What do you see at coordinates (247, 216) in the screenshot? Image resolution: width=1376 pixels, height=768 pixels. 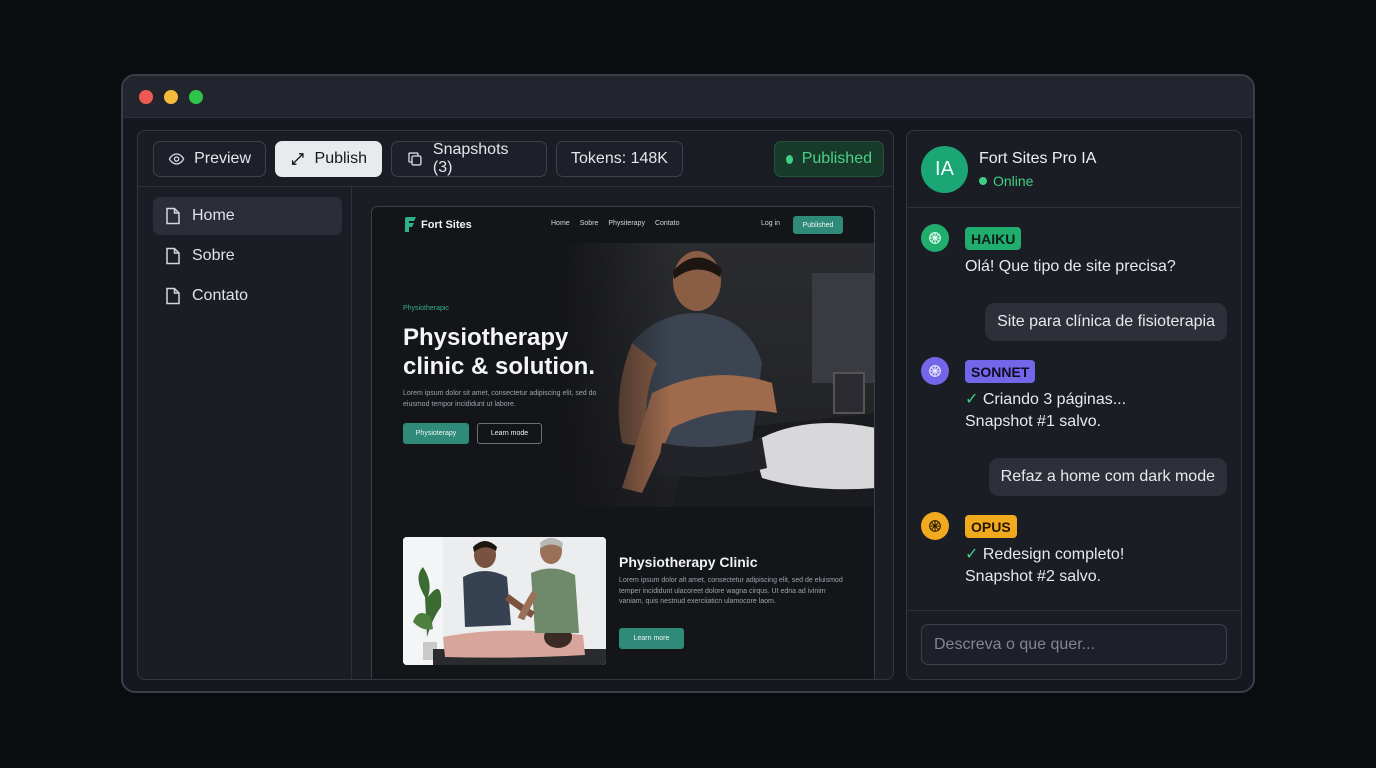 I see `sidebar-item-home: Home` at bounding box center [247, 216].